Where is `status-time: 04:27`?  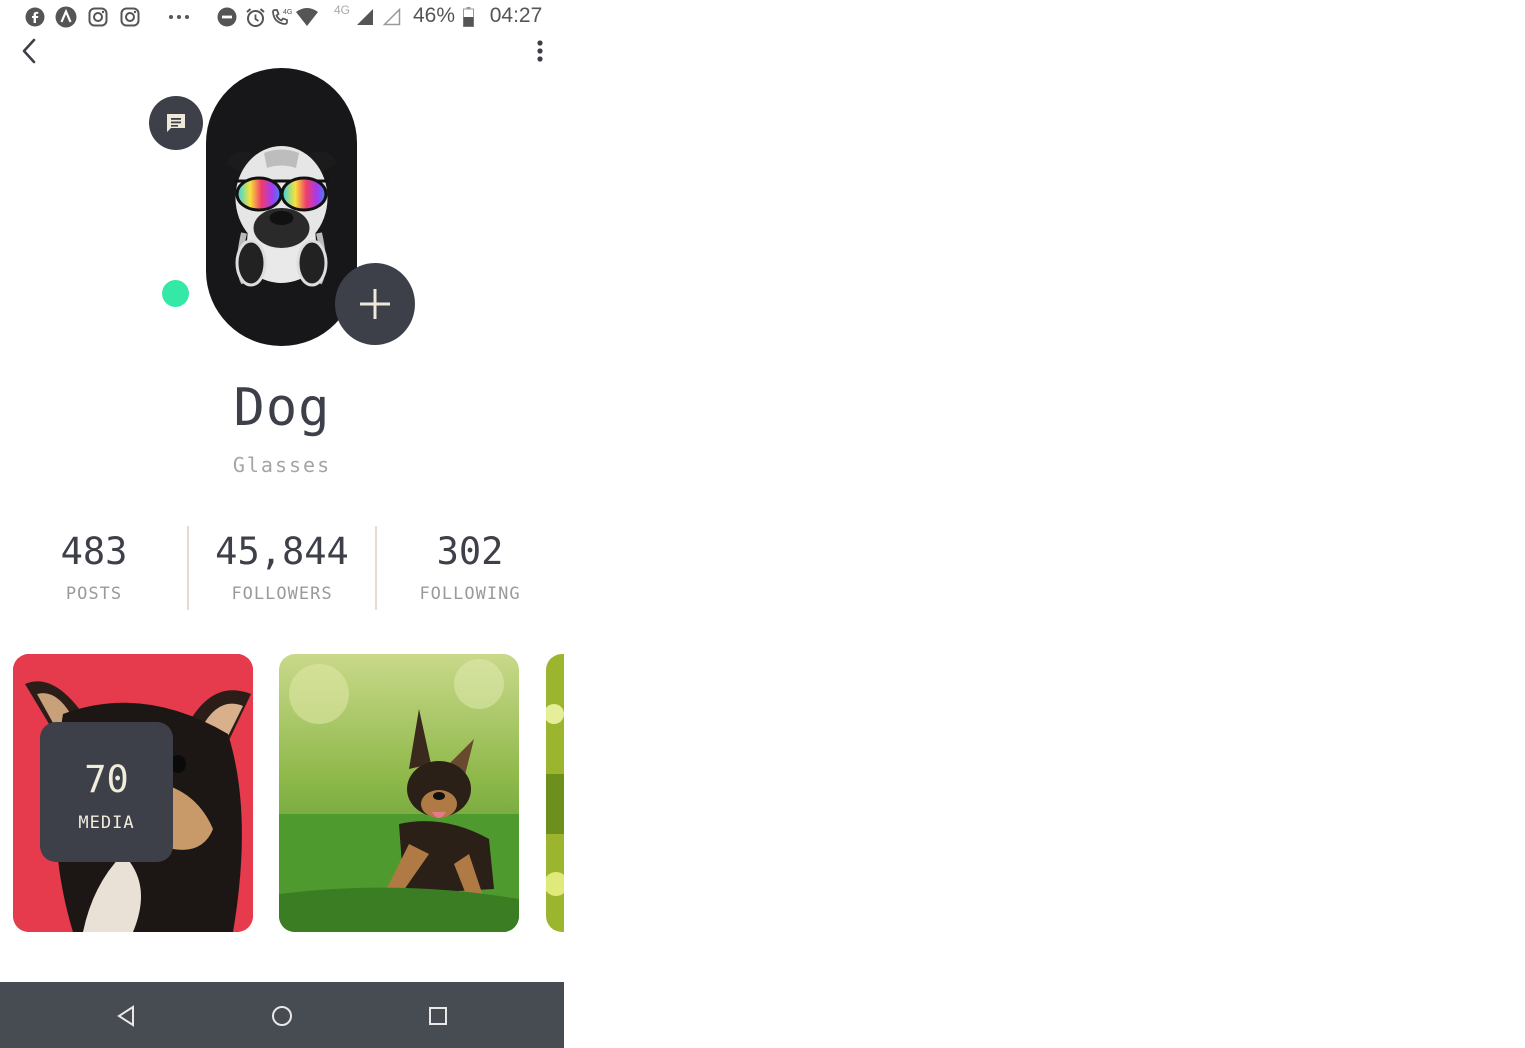
status-time: 04:27 is located at coordinates (516, 15).